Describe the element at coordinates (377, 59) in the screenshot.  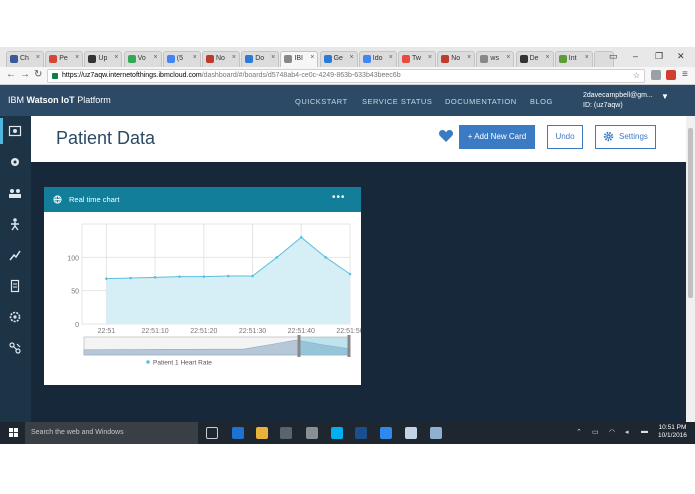
I see `browser-tab: Ido ×` at that location.